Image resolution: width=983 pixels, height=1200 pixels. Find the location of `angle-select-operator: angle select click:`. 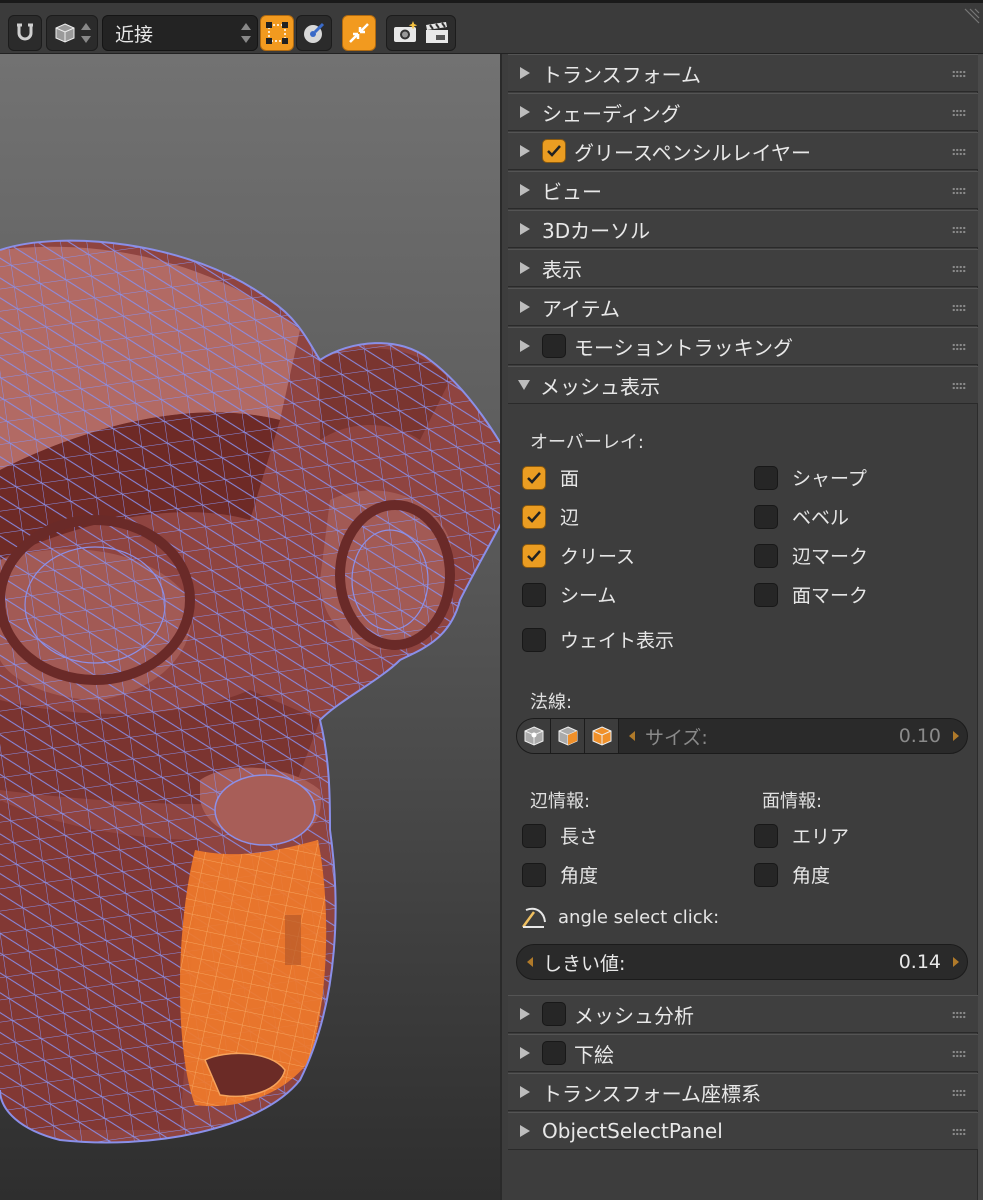

angle-select-operator: angle select click: is located at coordinates (619, 917).